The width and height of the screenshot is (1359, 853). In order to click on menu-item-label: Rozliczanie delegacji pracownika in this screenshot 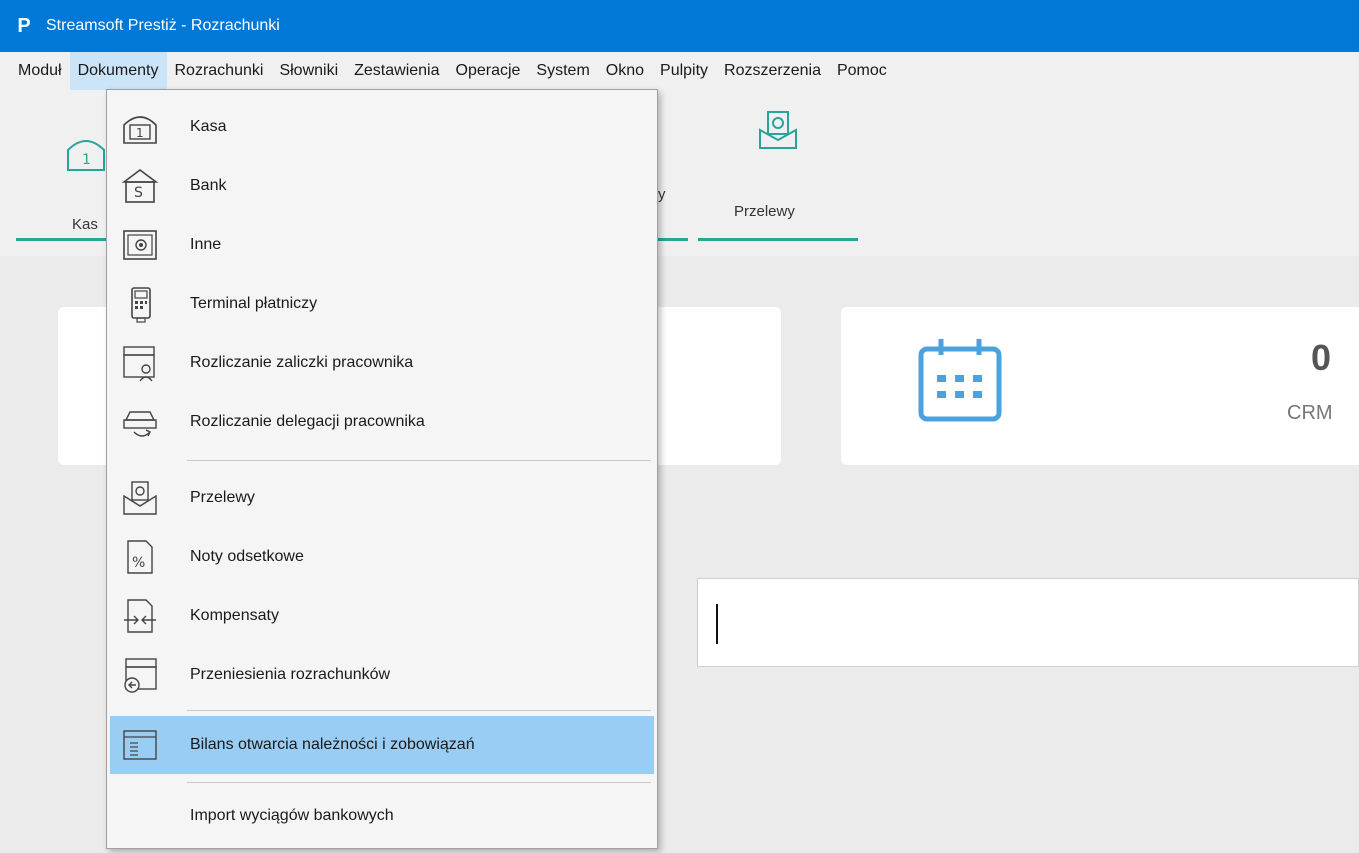, I will do `click(307, 421)`.